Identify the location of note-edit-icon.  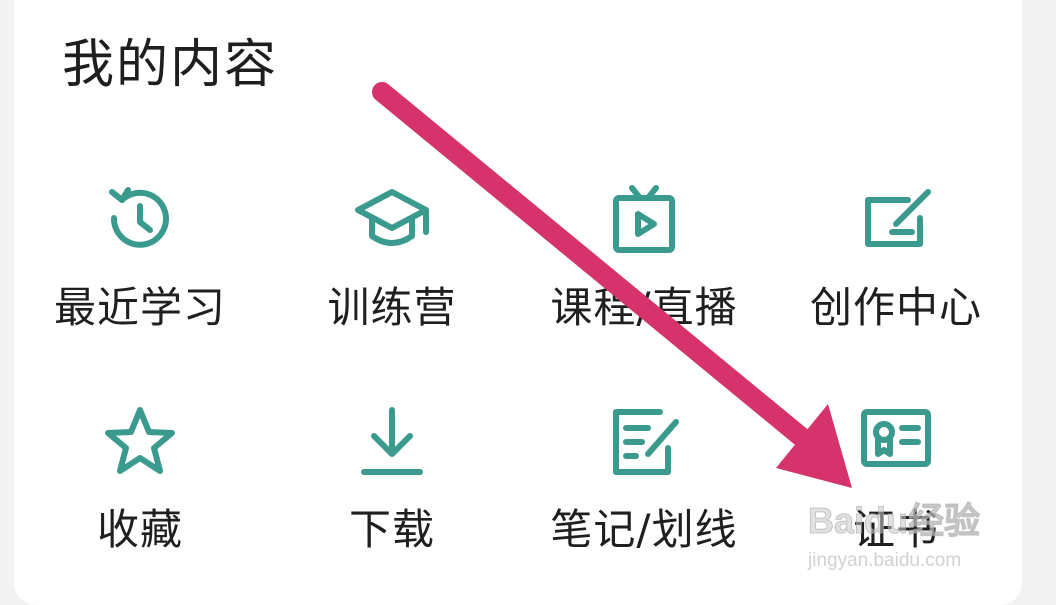
(644, 442).